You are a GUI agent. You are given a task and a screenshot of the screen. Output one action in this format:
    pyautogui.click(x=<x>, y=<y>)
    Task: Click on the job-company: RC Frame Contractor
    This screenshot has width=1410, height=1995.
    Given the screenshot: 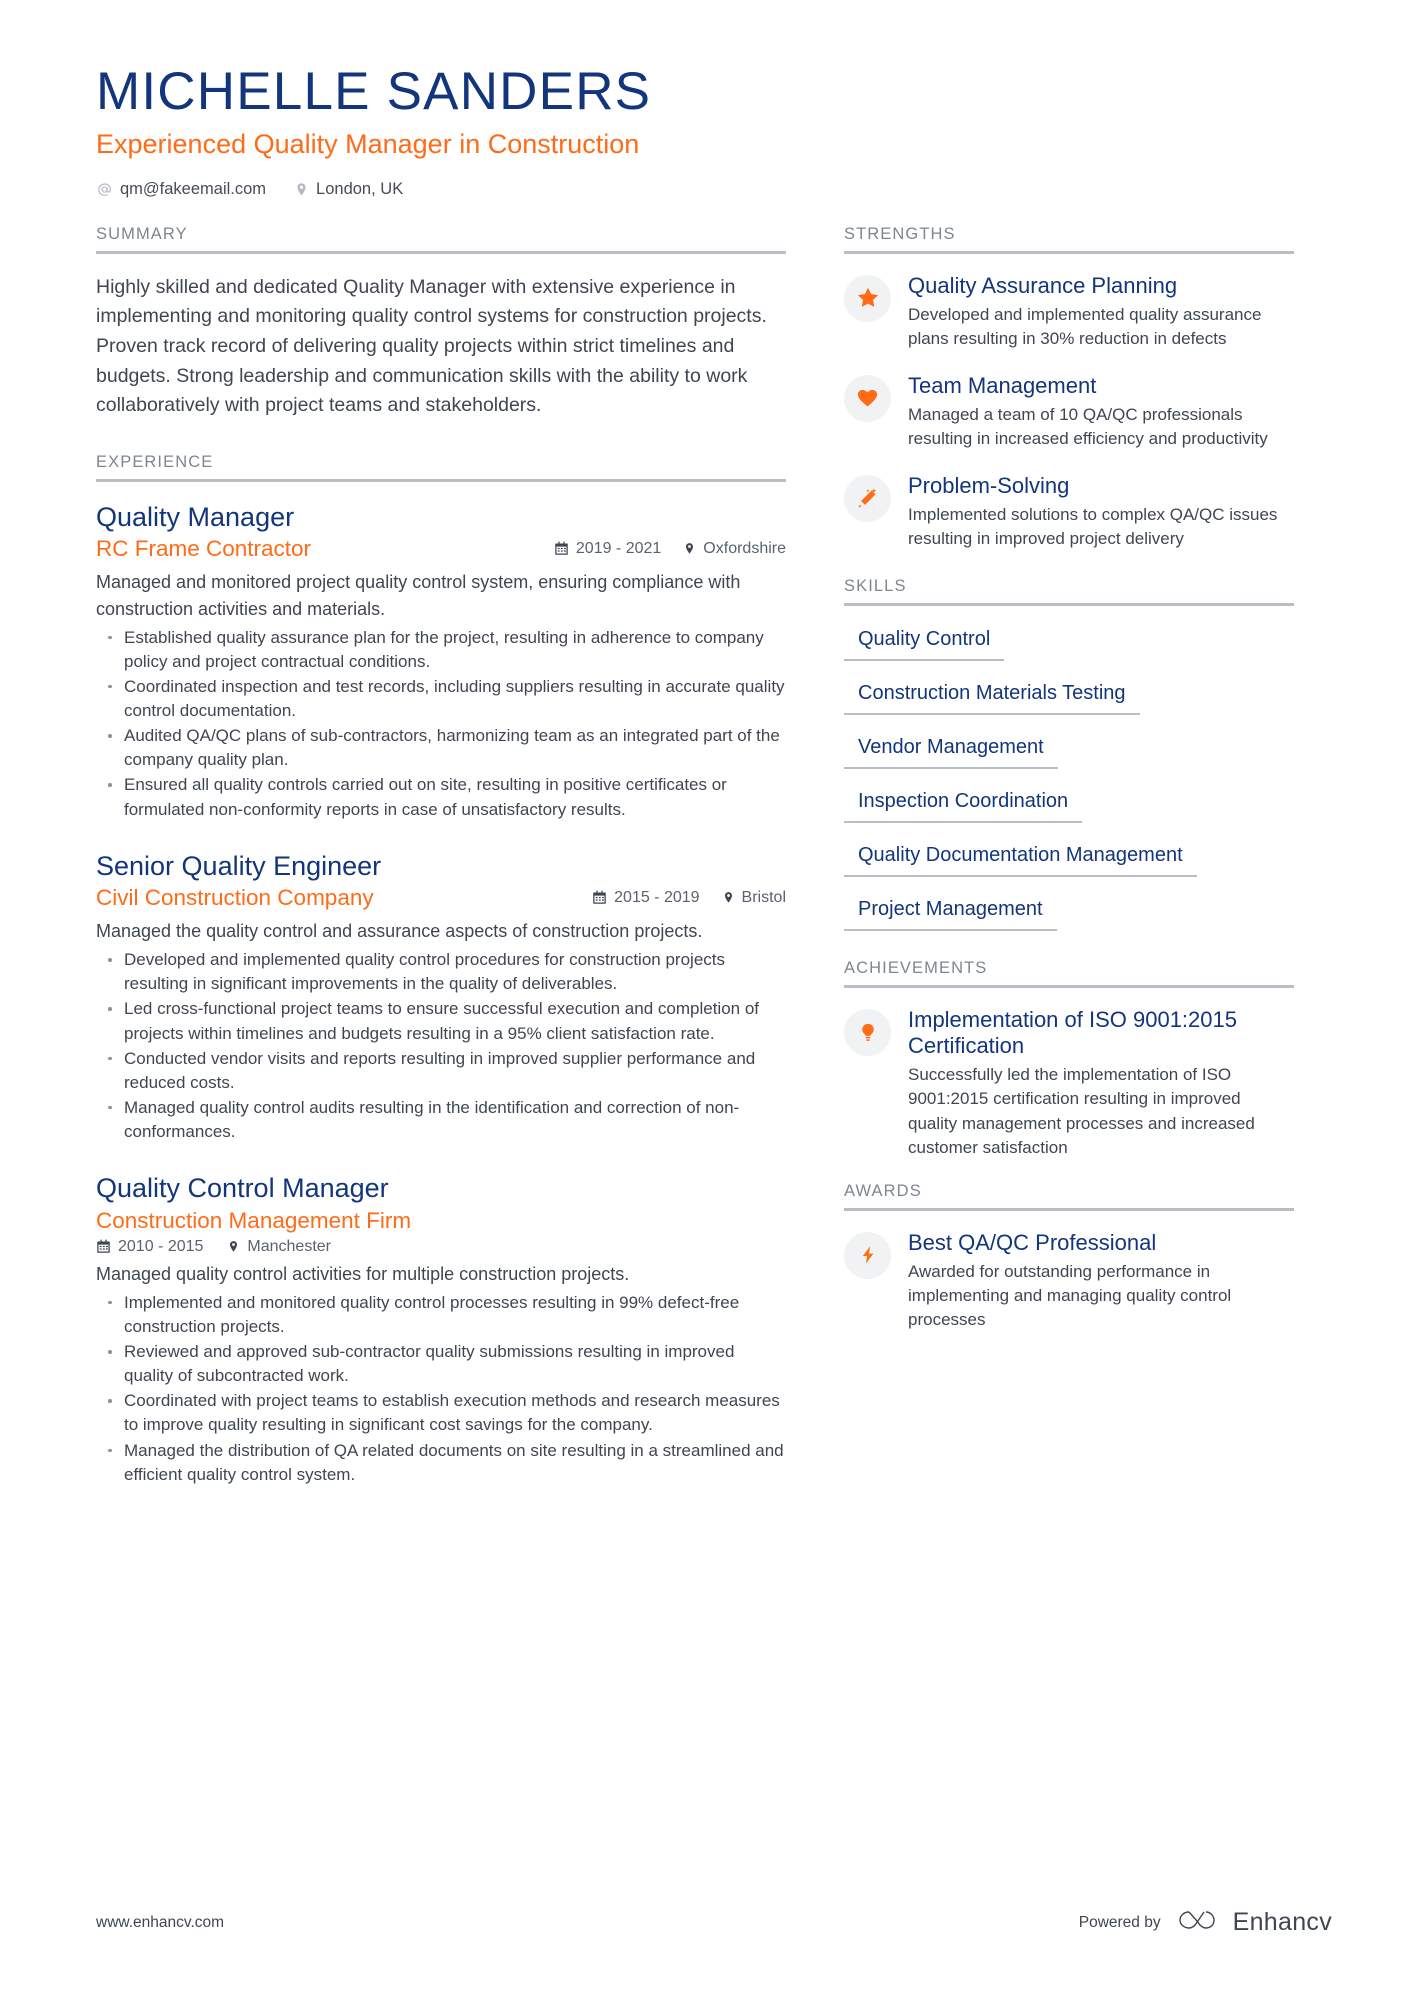 What is the action you would take?
    pyautogui.click(x=204, y=549)
    